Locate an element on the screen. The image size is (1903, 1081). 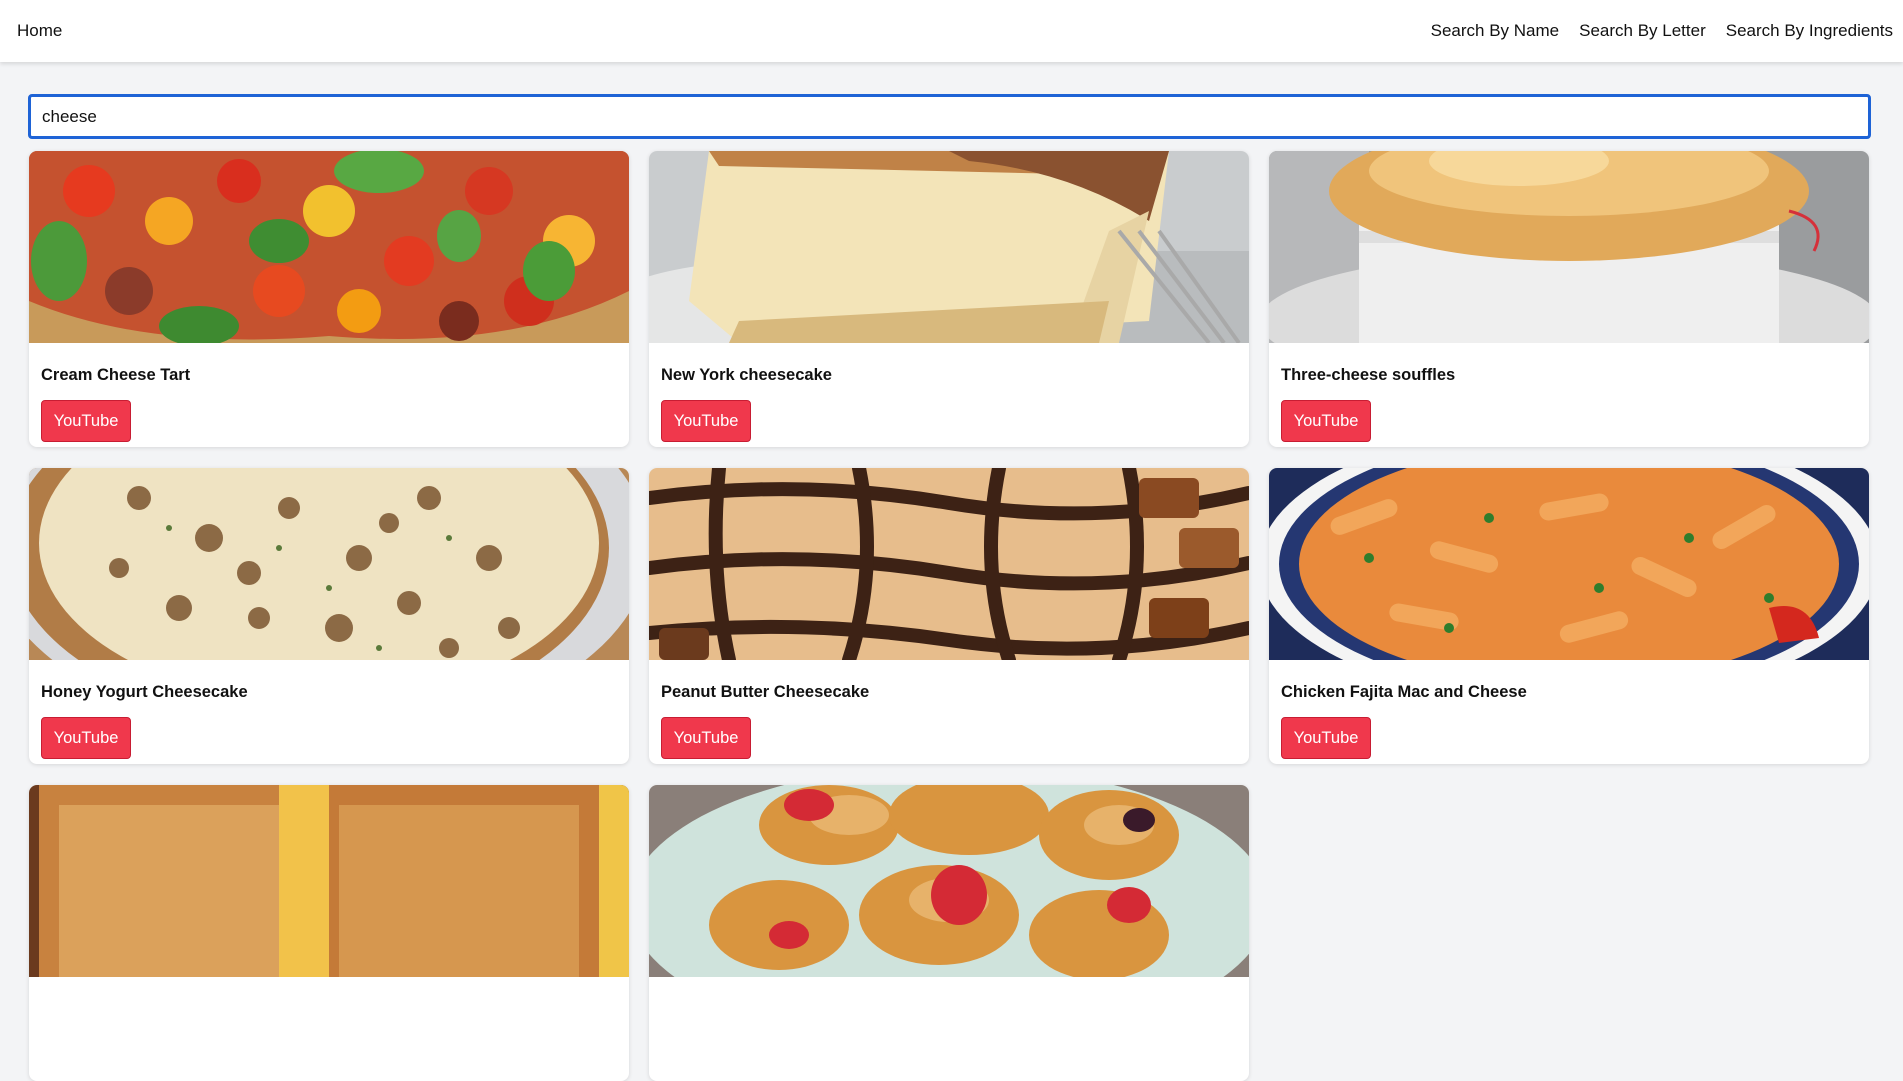
meal-card: Honey Yogurt Cheesecake YouTube is located at coordinates (329, 616).